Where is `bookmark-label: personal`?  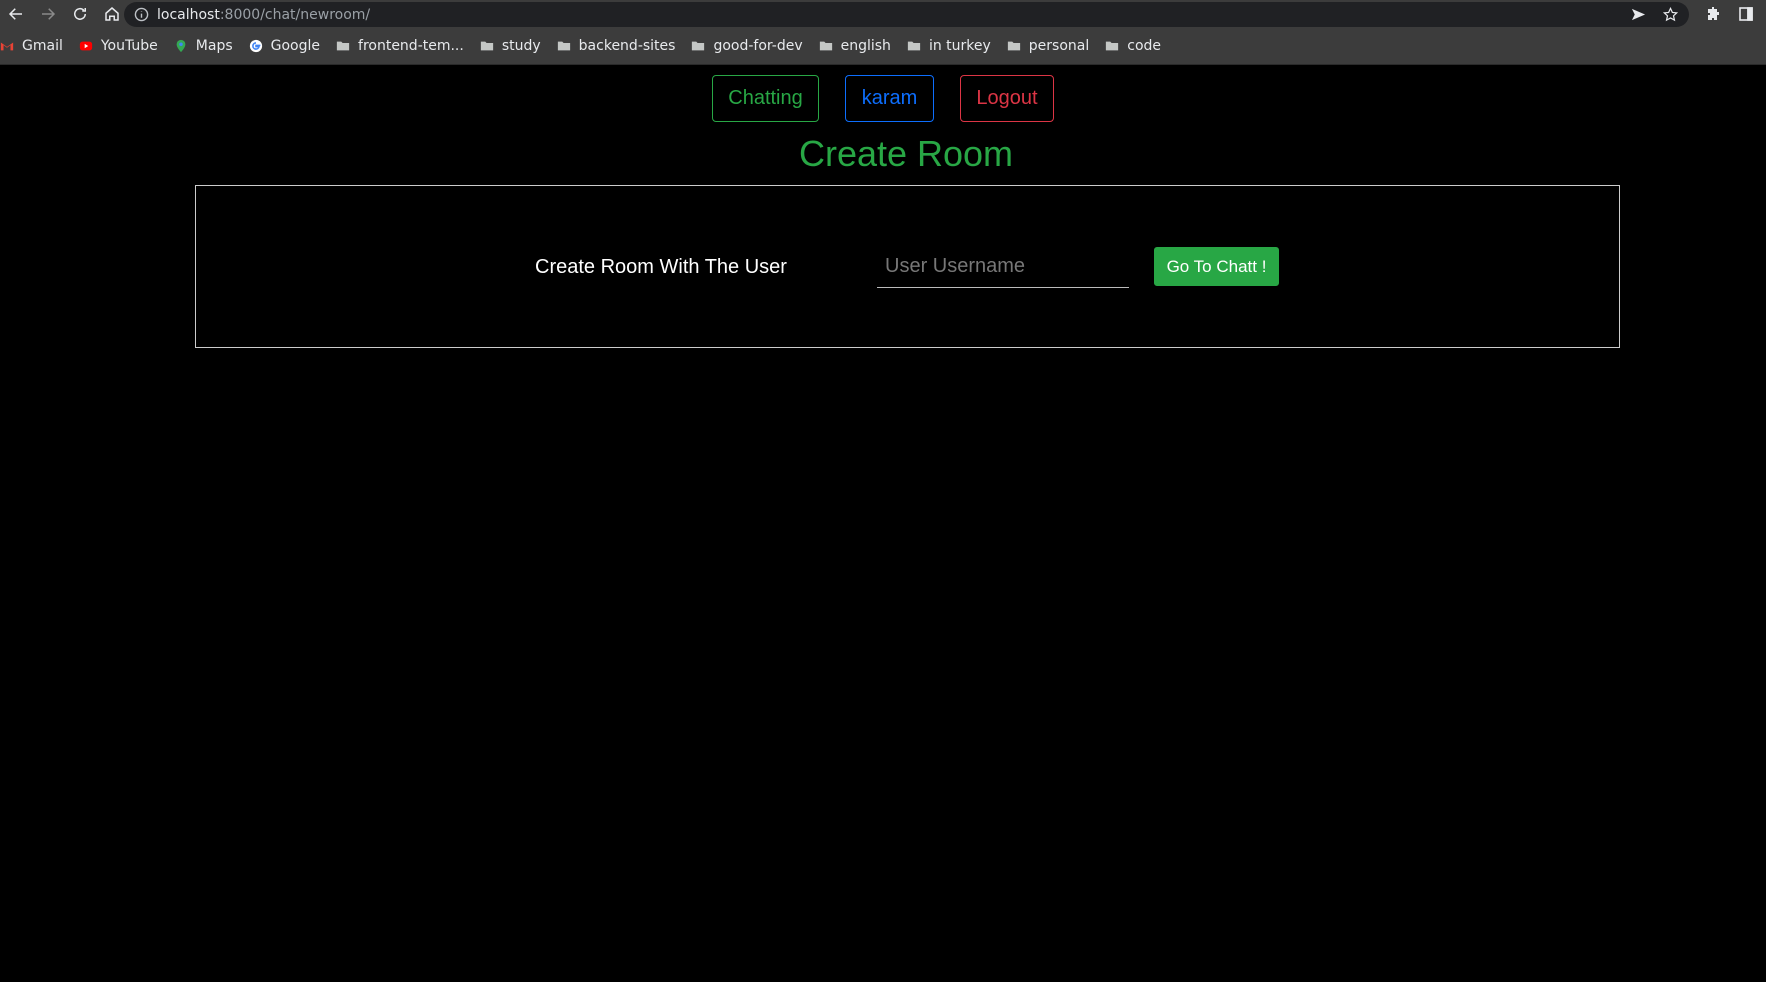
bookmark-label: personal is located at coordinates (1059, 46).